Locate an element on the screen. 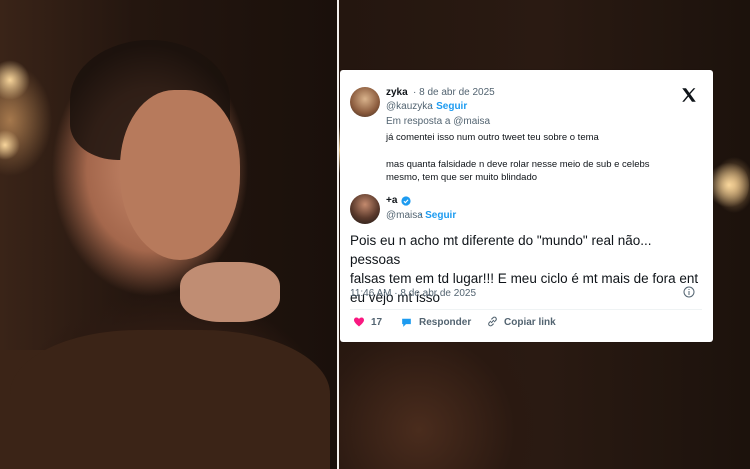  reply-context: Em resposta a @maisa is located at coordinates (438, 122).